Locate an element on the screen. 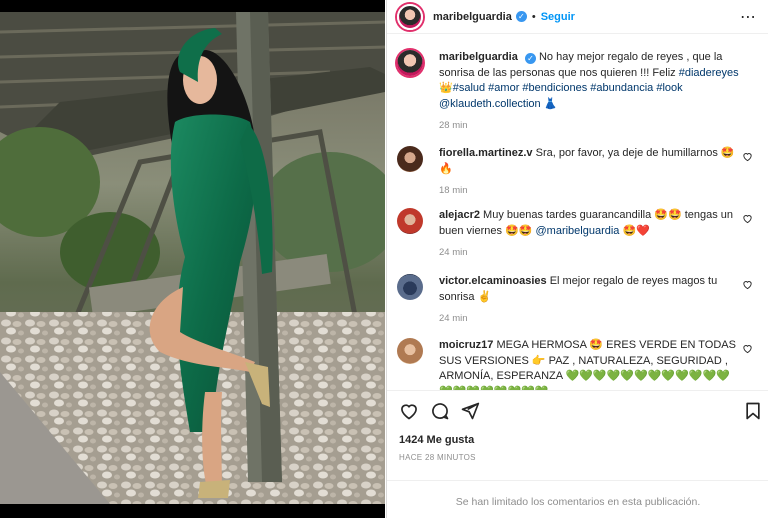 The image size is (768, 518). save-bookmark-icon is located at coordinates (753, 411).